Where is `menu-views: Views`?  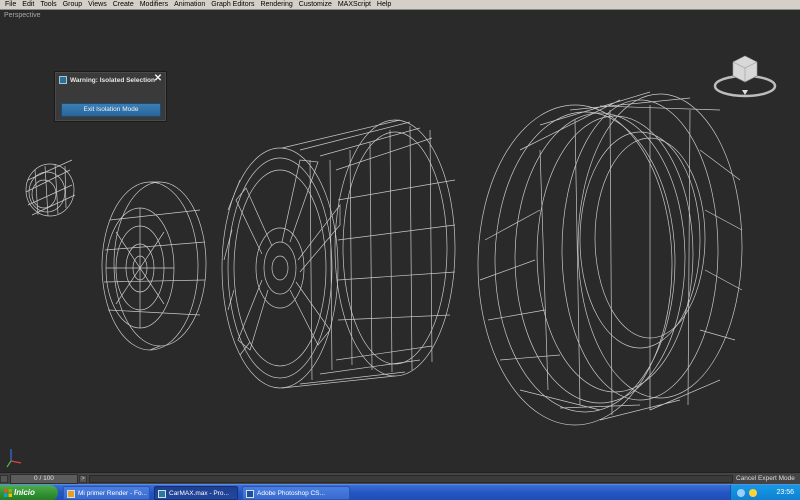
menu-views: Views is located at coordinates (97, 5).